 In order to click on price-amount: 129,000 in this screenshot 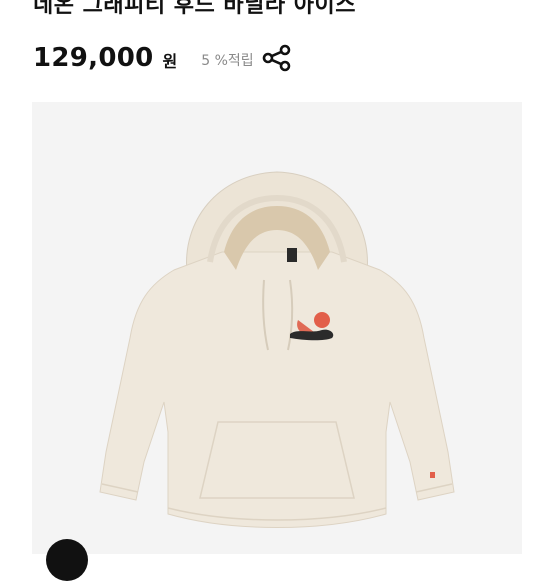, I will do `click(93, 58)`.